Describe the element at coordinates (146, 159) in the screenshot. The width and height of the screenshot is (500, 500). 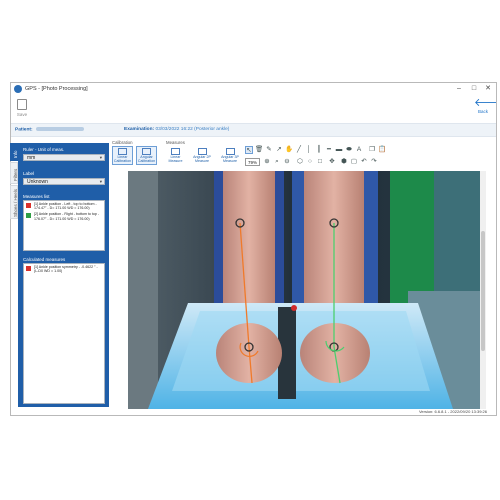
I see `angular-calibration-label: Angular Calibration` at that location.